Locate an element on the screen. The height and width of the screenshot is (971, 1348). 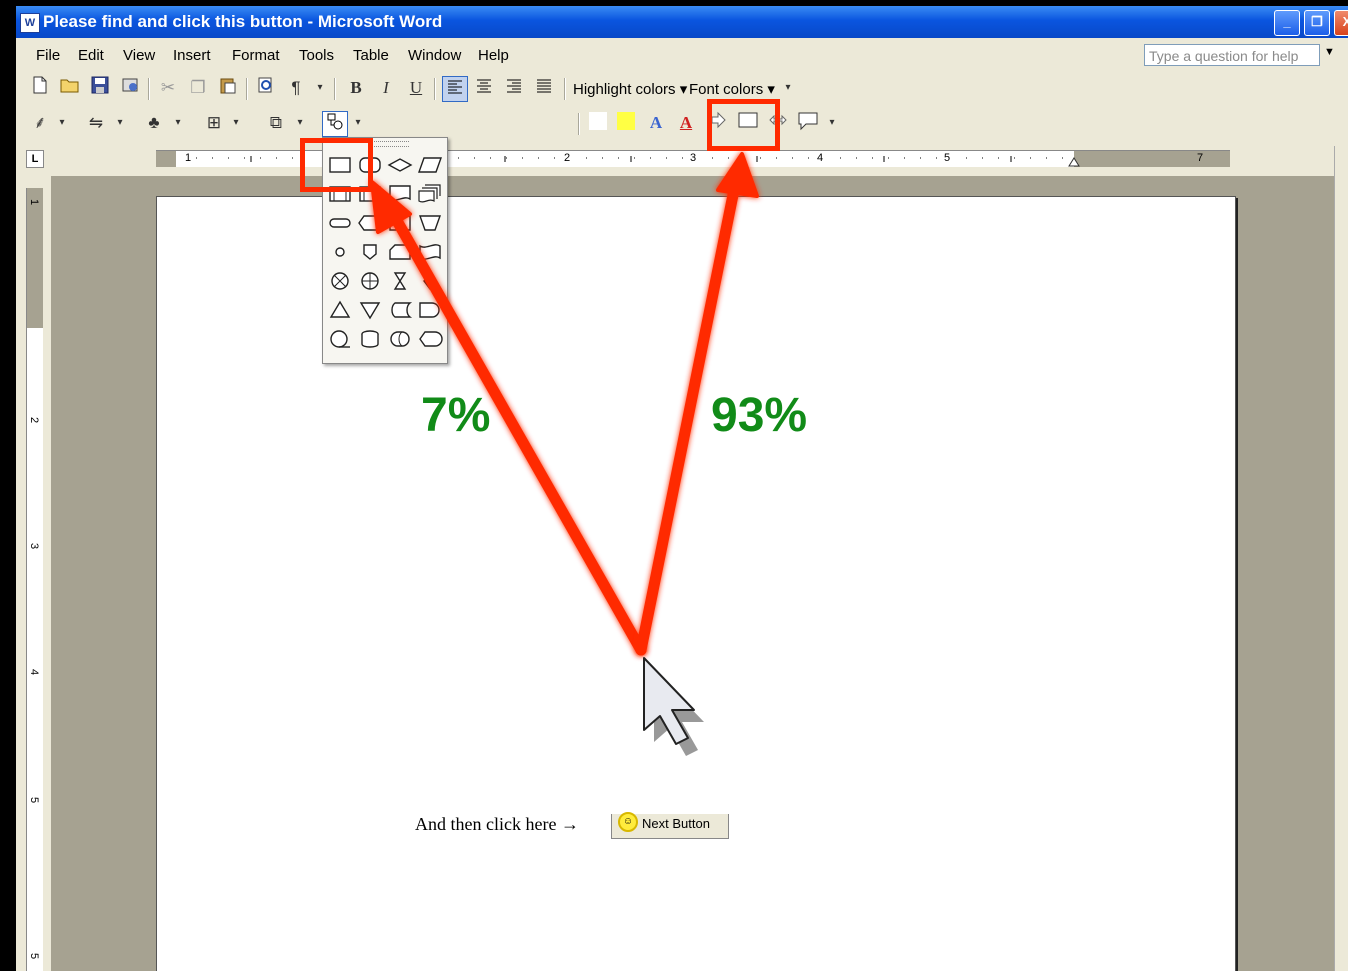
ruler-number: 1 is located at coordinates (34, 202).